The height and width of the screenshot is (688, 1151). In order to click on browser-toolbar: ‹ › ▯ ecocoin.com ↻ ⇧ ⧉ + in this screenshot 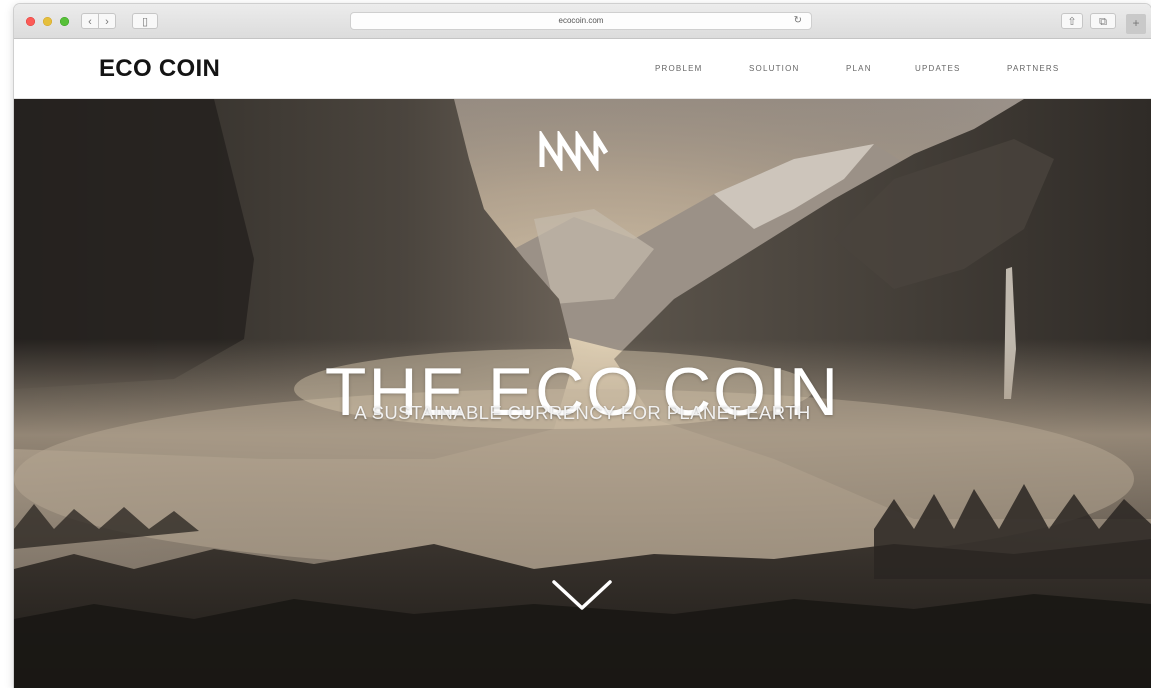, I will do `click(582, 21)`.